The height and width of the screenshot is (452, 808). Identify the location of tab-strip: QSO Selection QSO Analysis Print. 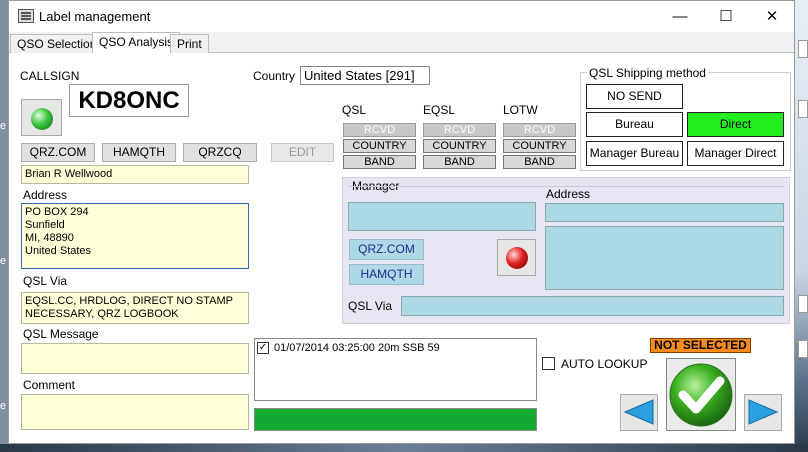
(401, 42).